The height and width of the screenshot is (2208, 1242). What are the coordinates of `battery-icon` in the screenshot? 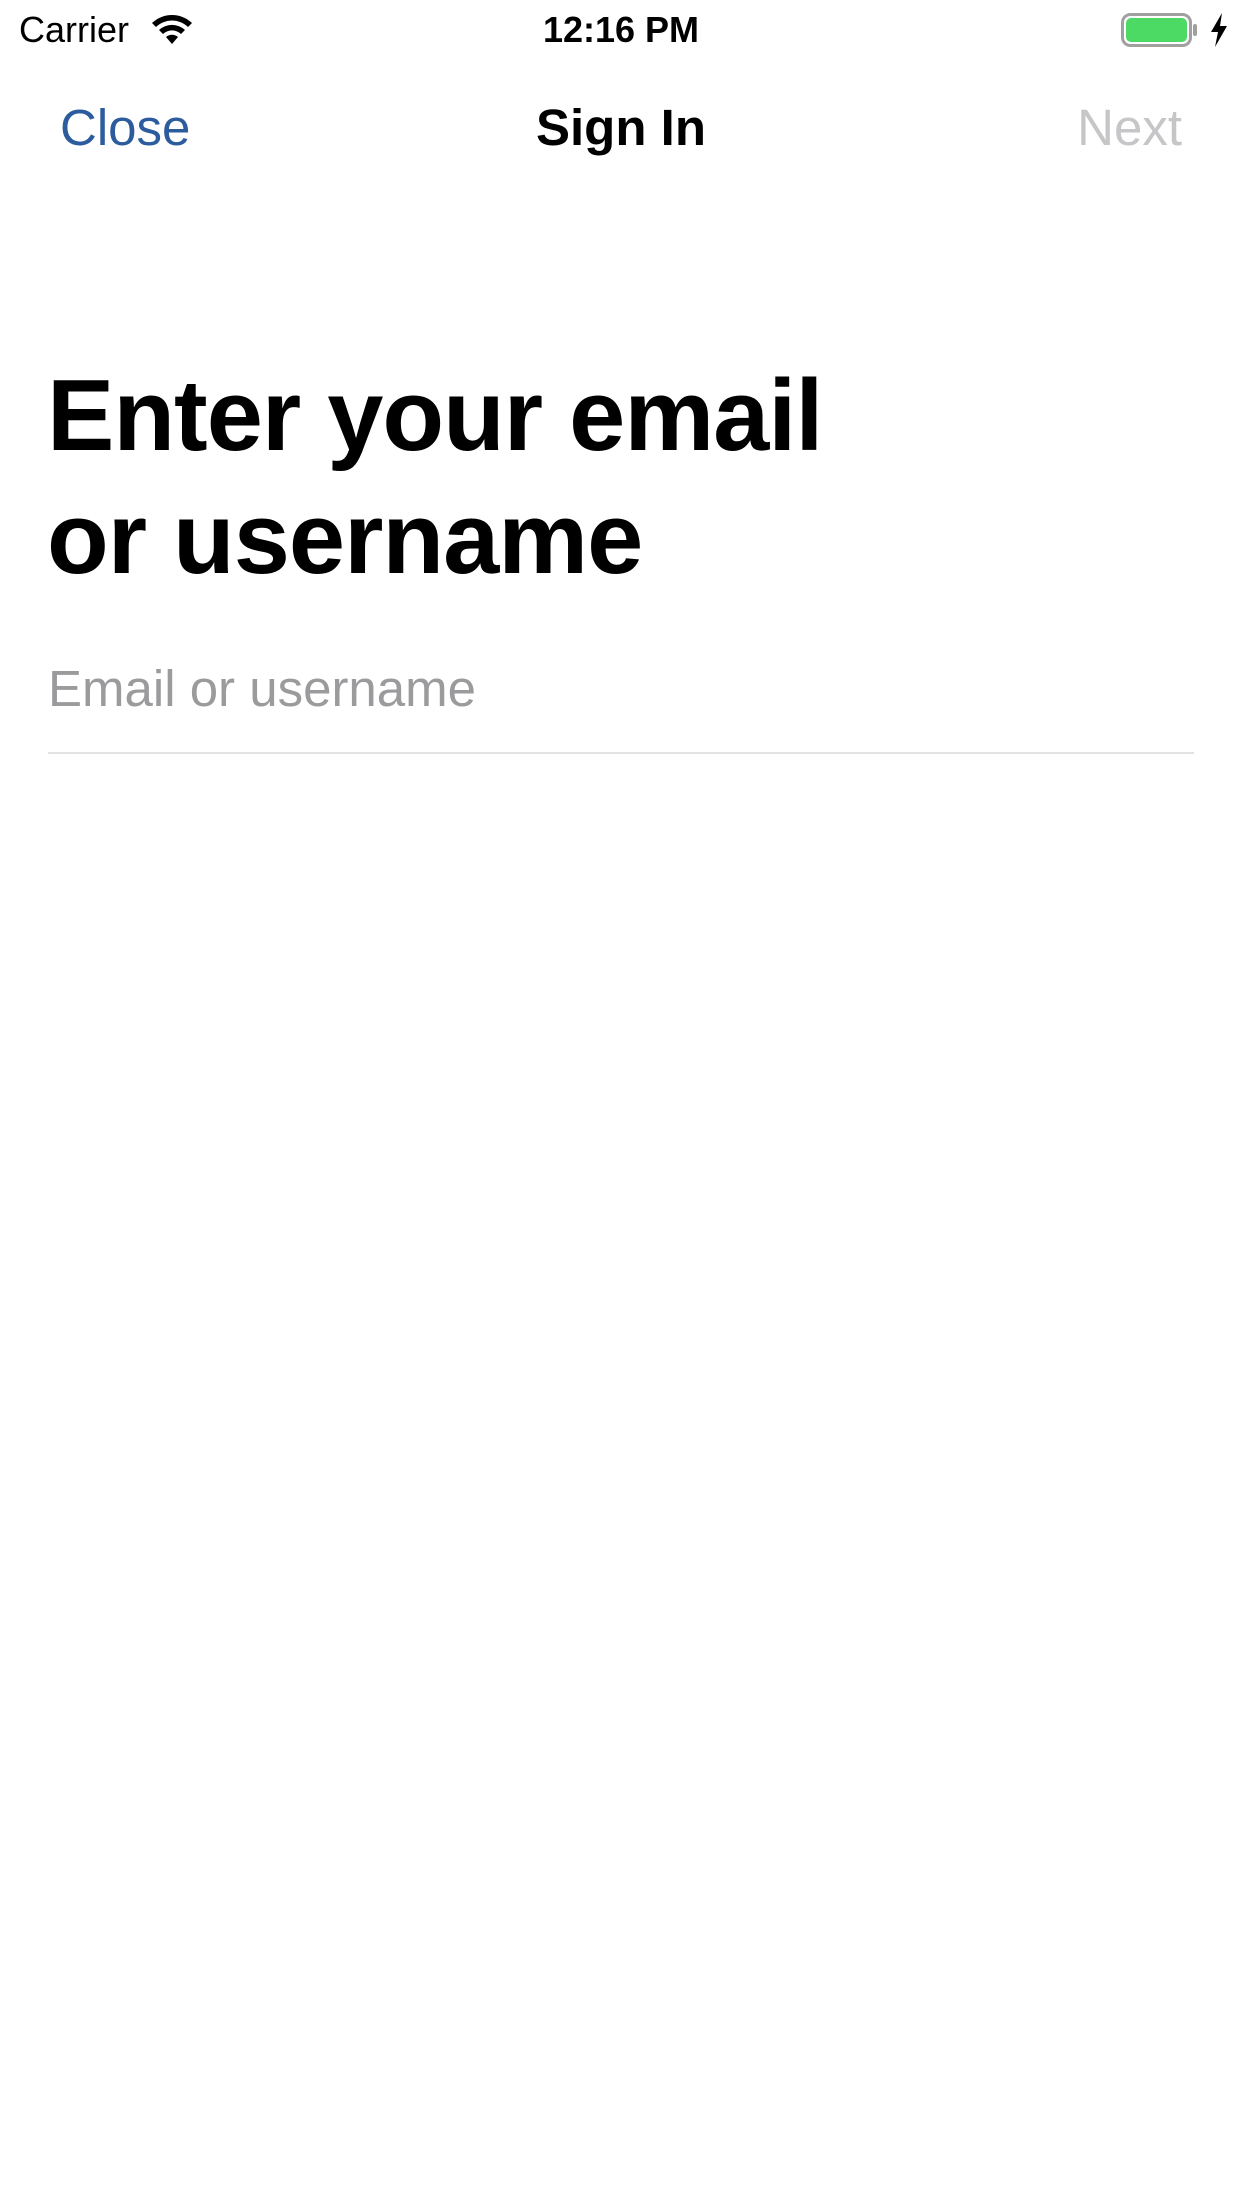 It's located at (1159, 30).